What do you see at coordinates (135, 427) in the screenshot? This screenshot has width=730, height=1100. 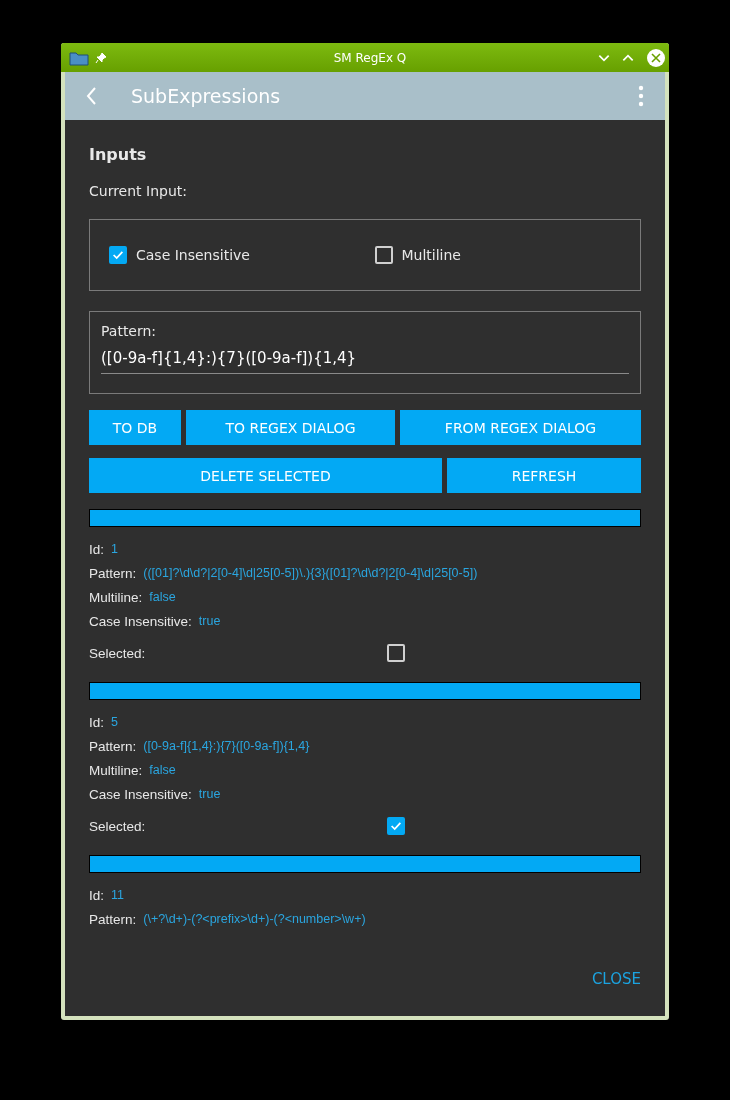 I see `action-button: TO DB` at bounding box center [135, 427].